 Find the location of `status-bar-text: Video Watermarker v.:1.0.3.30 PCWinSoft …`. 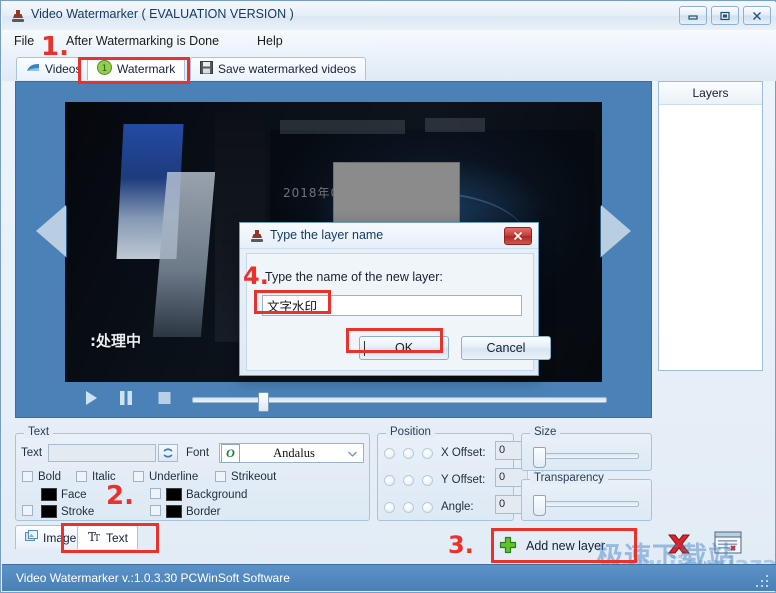

status-bar-text: Video Watermarker v.:1.0.3.30 PCWinSoft … is located at coordinates (153, 578).